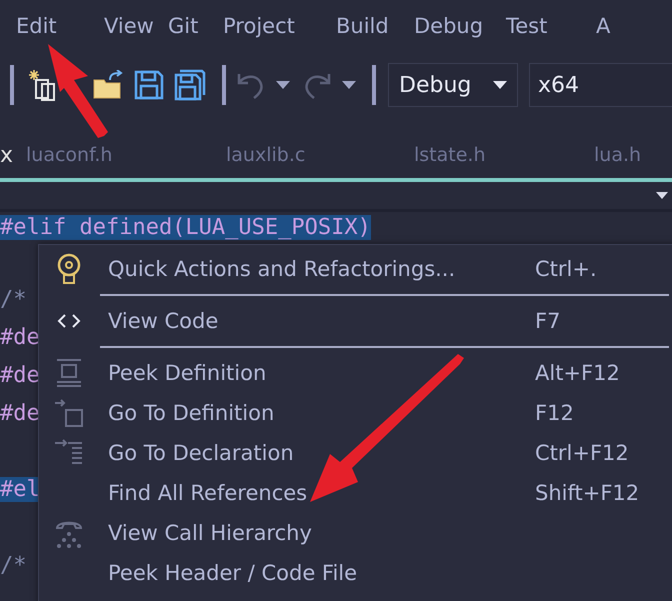  What do you see at coordinates (279, 26) in the screenshot?
I see `menu-item: Project` at bounding box center [279, 26].